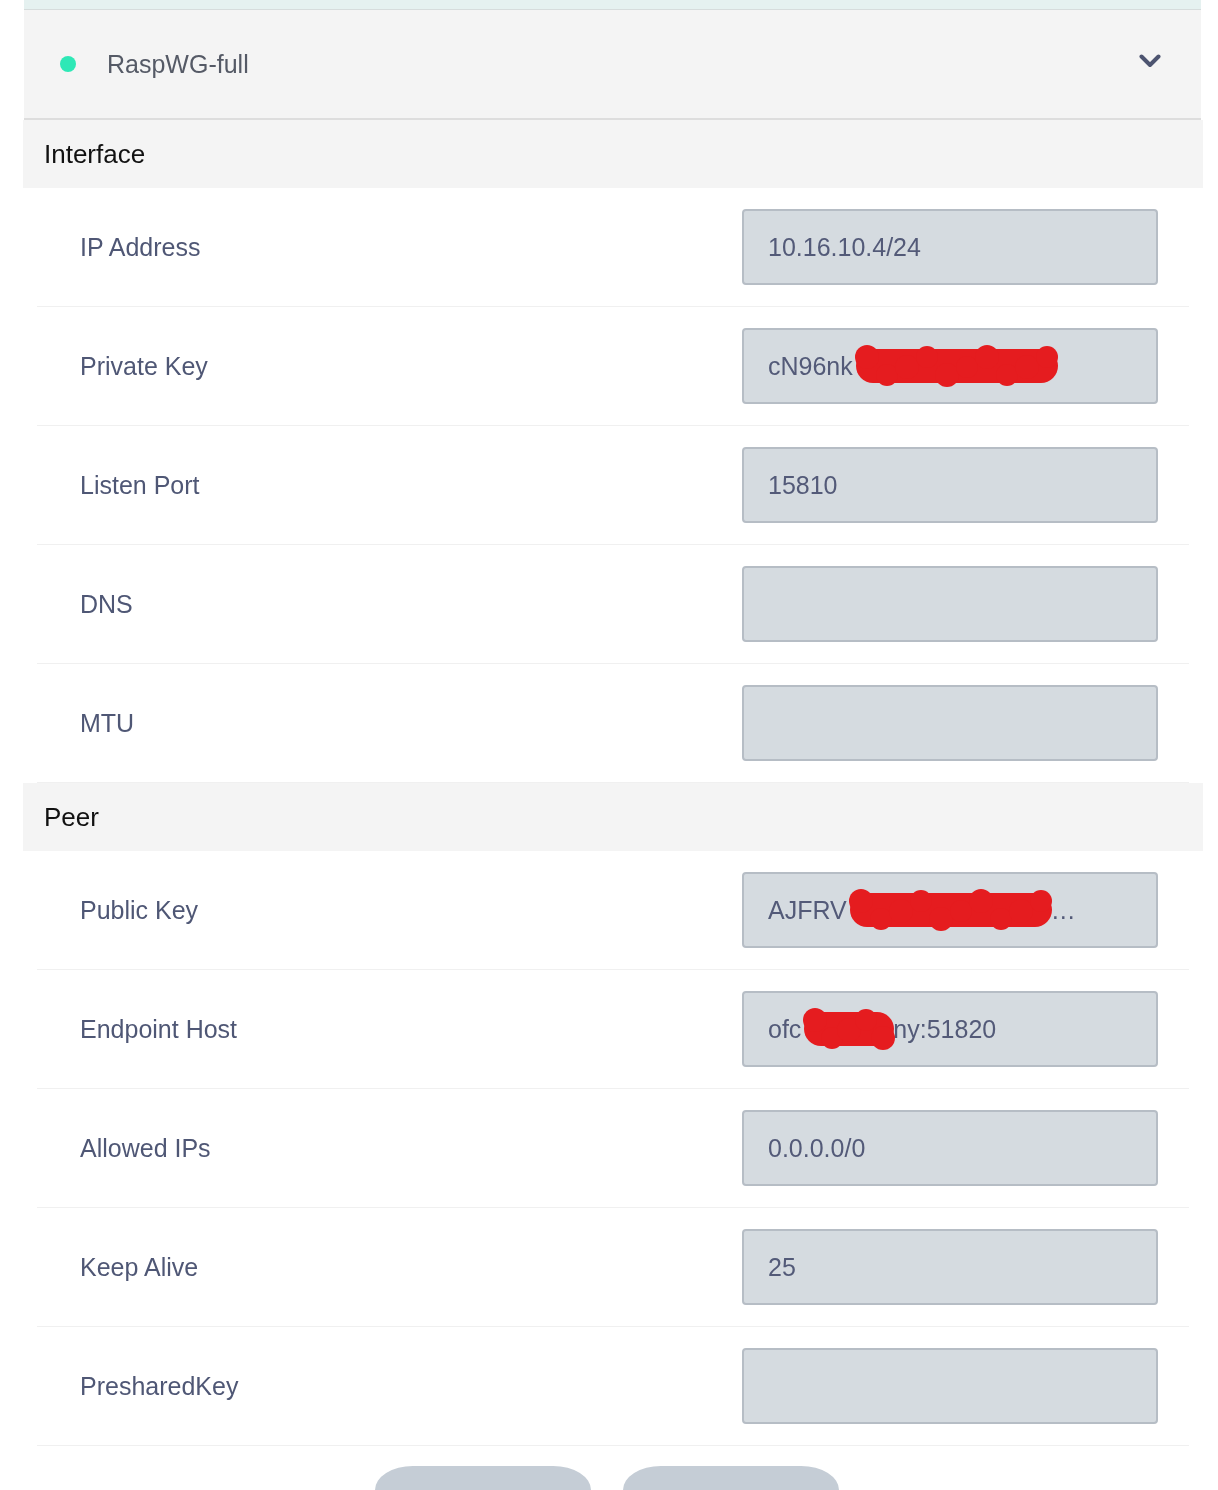  What do you see at coordinates (71, 817) in the screenshot?
I see `section-title: Peer` at bounding box center [71, 817].